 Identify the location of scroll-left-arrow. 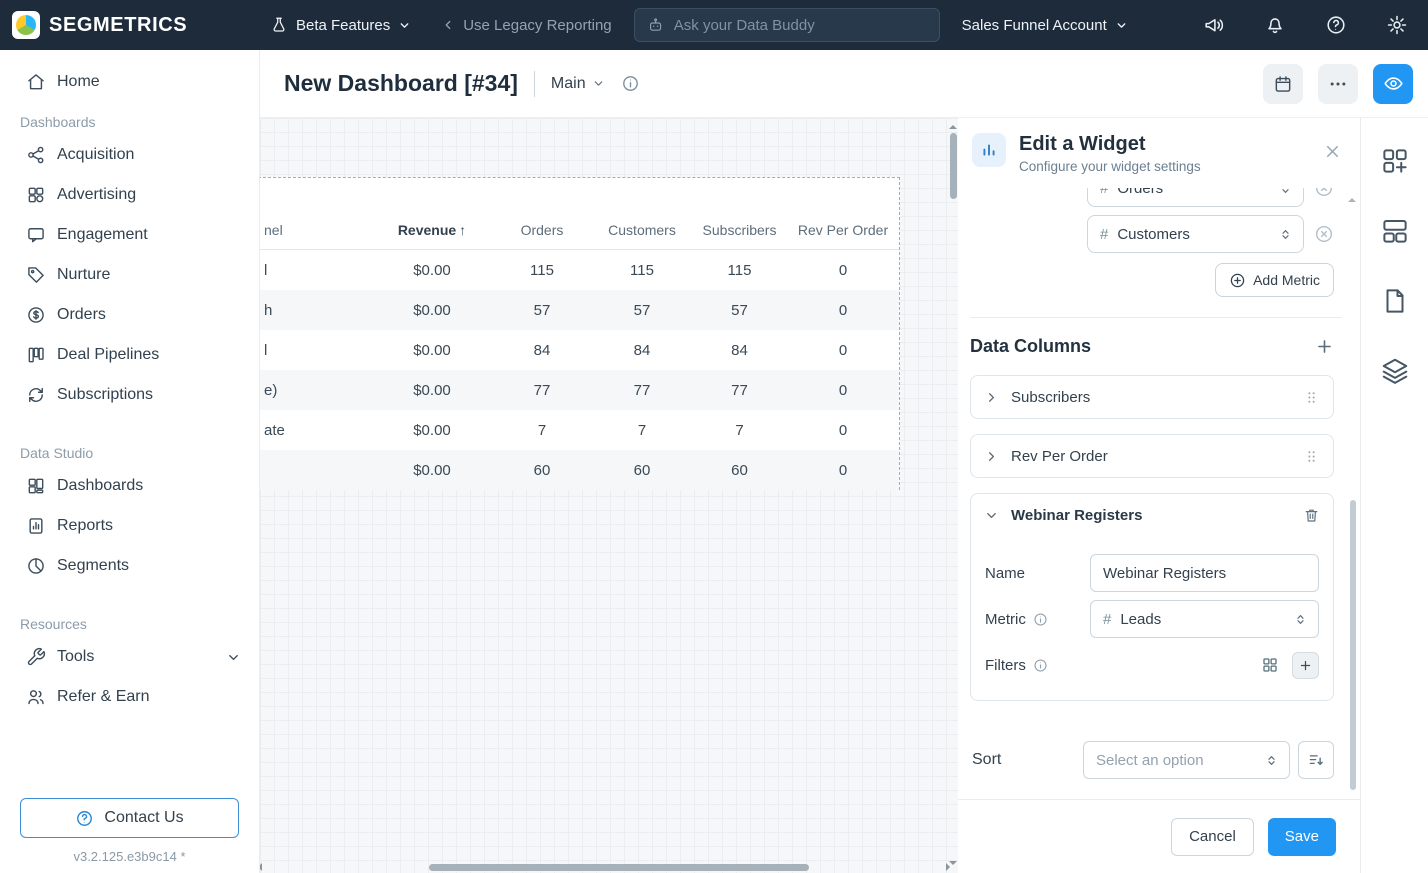
(261, 867).